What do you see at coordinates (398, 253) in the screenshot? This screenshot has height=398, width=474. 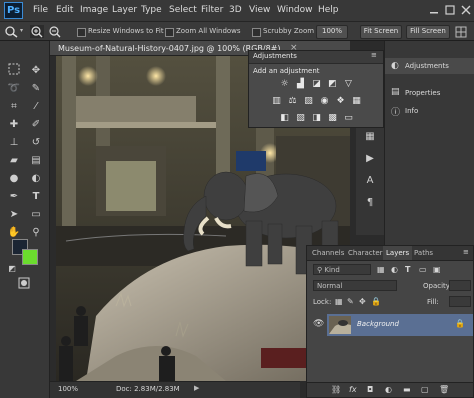 I see `tab-layers: Layers` at bounding box center [398, 253].